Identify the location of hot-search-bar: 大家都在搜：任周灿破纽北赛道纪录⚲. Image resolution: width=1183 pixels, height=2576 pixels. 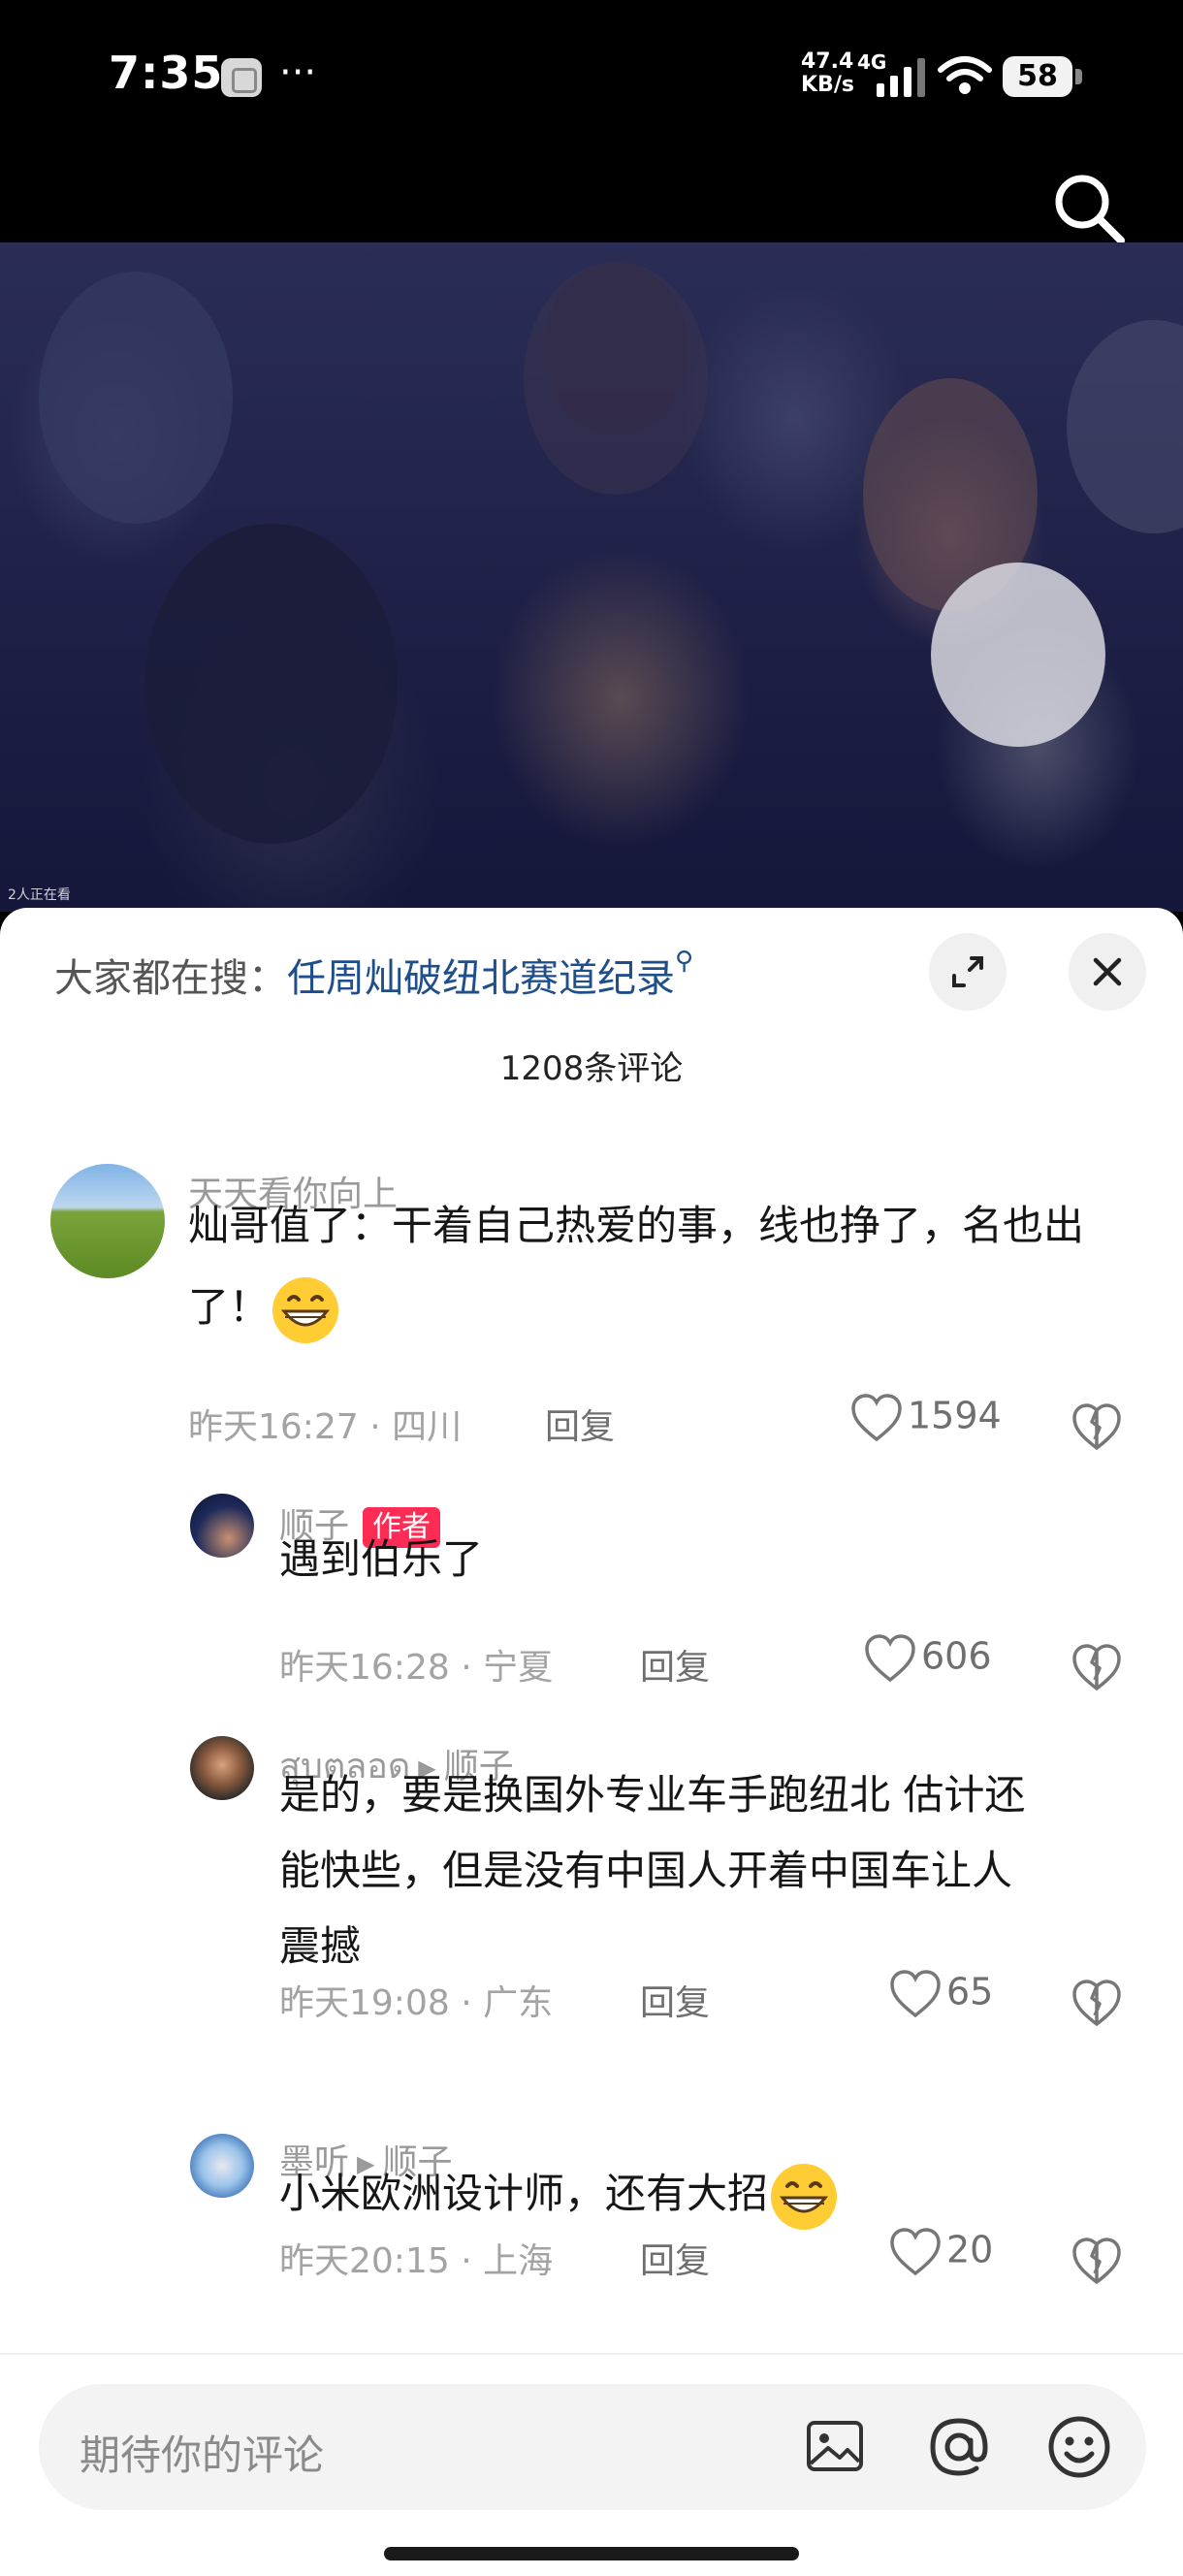
(373, 975).